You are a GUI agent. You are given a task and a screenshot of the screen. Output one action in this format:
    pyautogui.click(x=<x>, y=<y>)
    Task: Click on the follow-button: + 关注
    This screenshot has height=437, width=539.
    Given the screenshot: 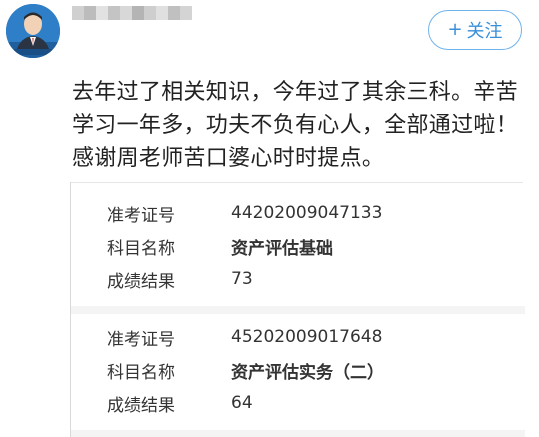 What is the action you would take?
    pyautogui.click(x=475, y=30)
    